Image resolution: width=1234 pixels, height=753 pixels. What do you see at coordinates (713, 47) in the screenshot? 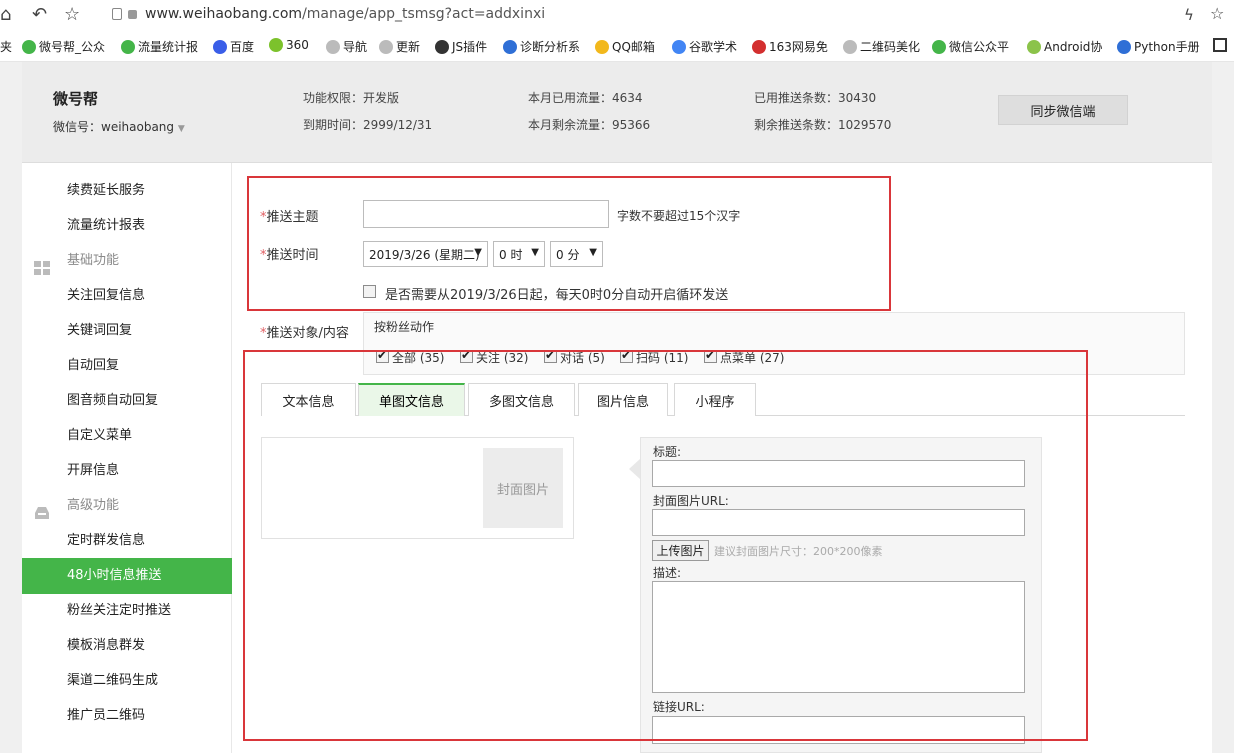
I see `bookmark-label: 谷歌学术` at bounding box center [713, 47].